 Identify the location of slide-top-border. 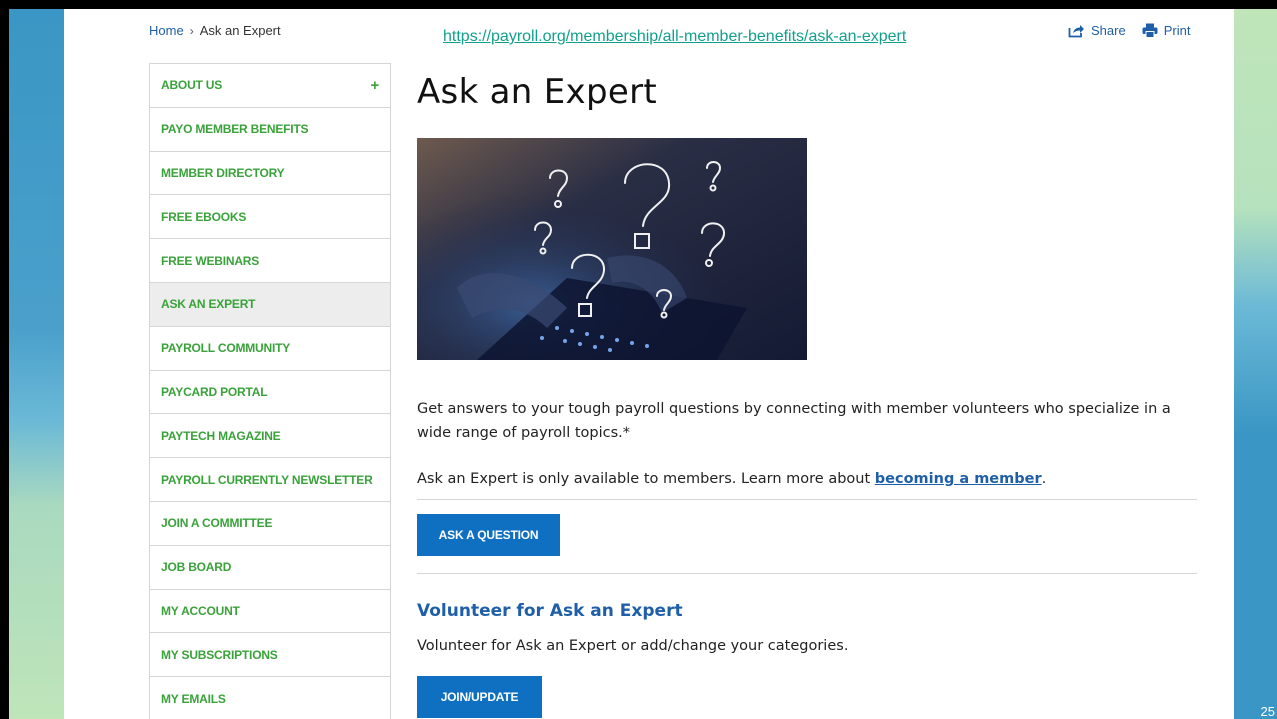
(638, 4).